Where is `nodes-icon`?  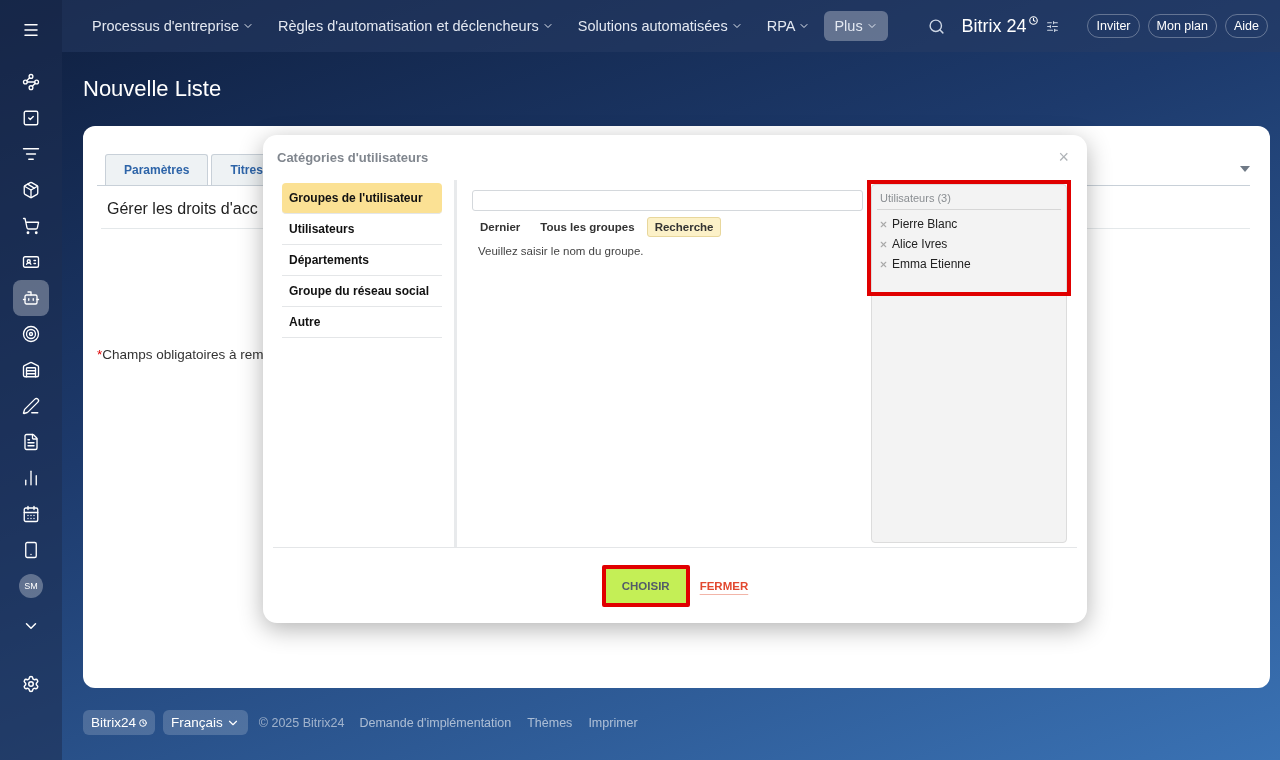
nodes-icon is located at coordinates (31, 82).